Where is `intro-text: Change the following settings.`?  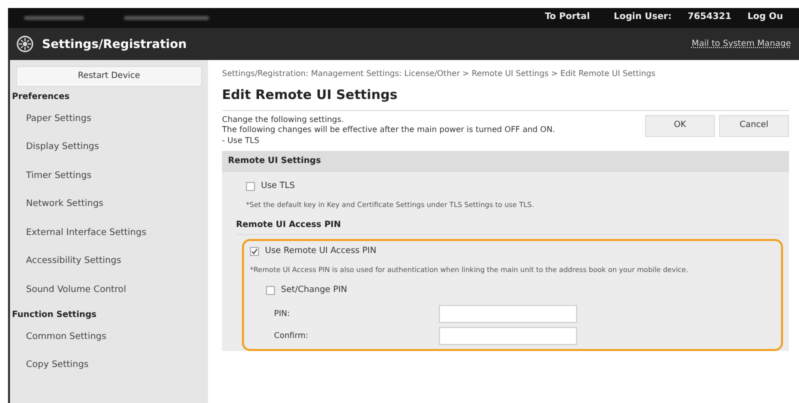
intro-text: Change the following settings. is located at coordinates (283, 120).